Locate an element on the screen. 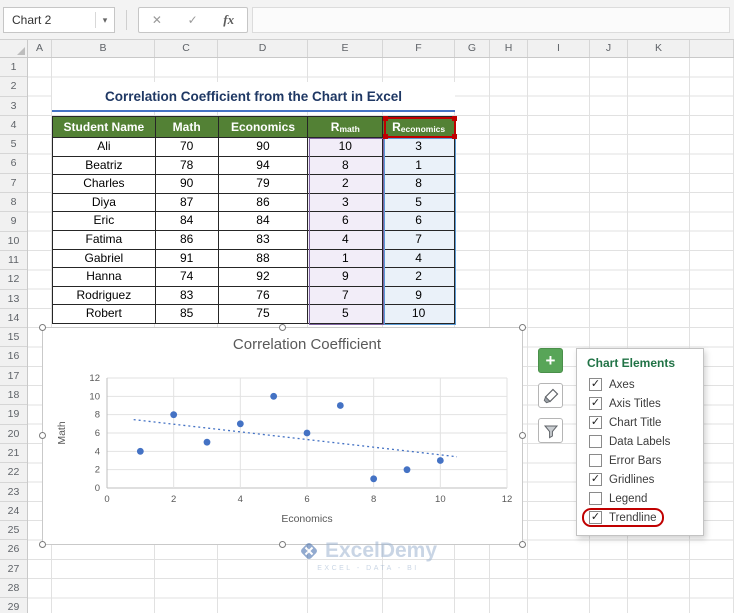 The height and width of the screenshot is (613, 734). row-header-17: 17 is located at coordinates (13, 377).